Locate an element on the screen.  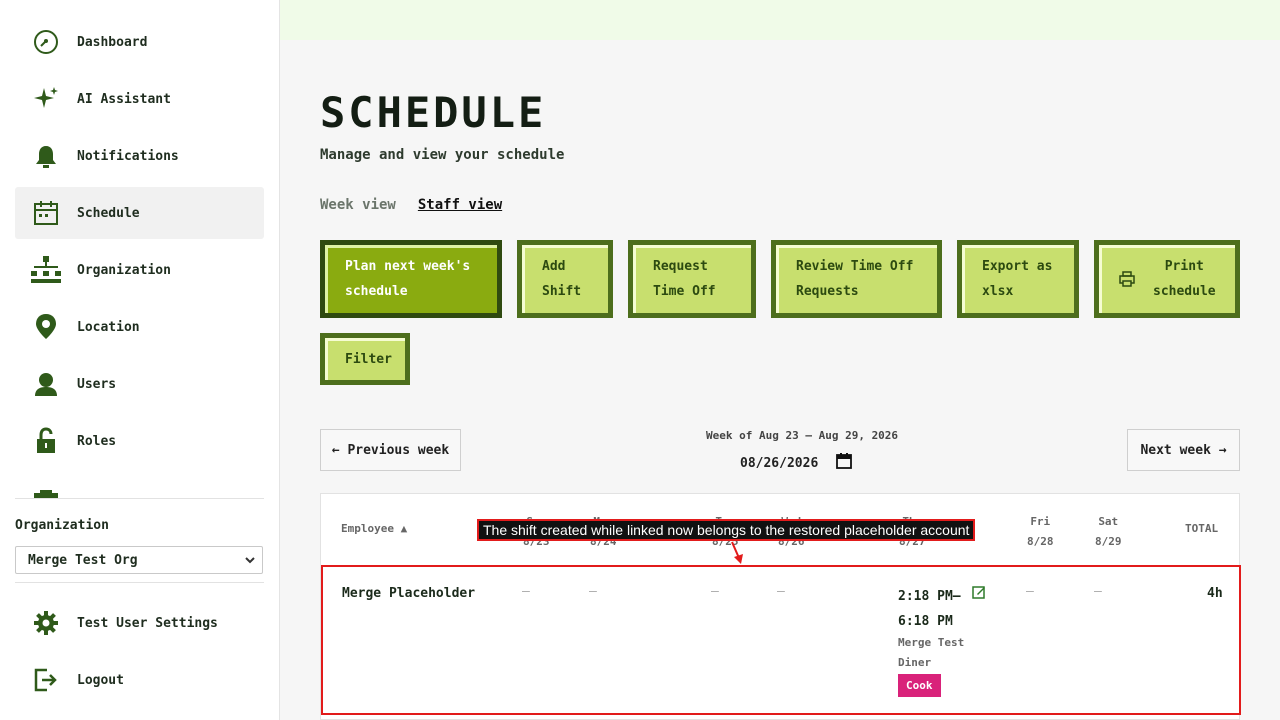
wed-empty: – is located at coordinates (781, 591).